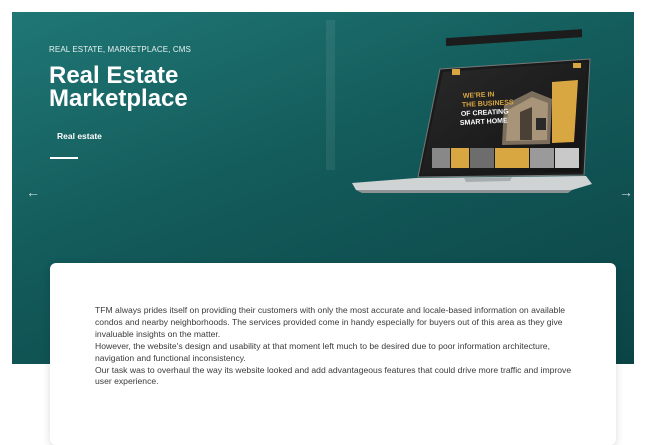  I want to click on site-logo-icon, so click(456, 72).